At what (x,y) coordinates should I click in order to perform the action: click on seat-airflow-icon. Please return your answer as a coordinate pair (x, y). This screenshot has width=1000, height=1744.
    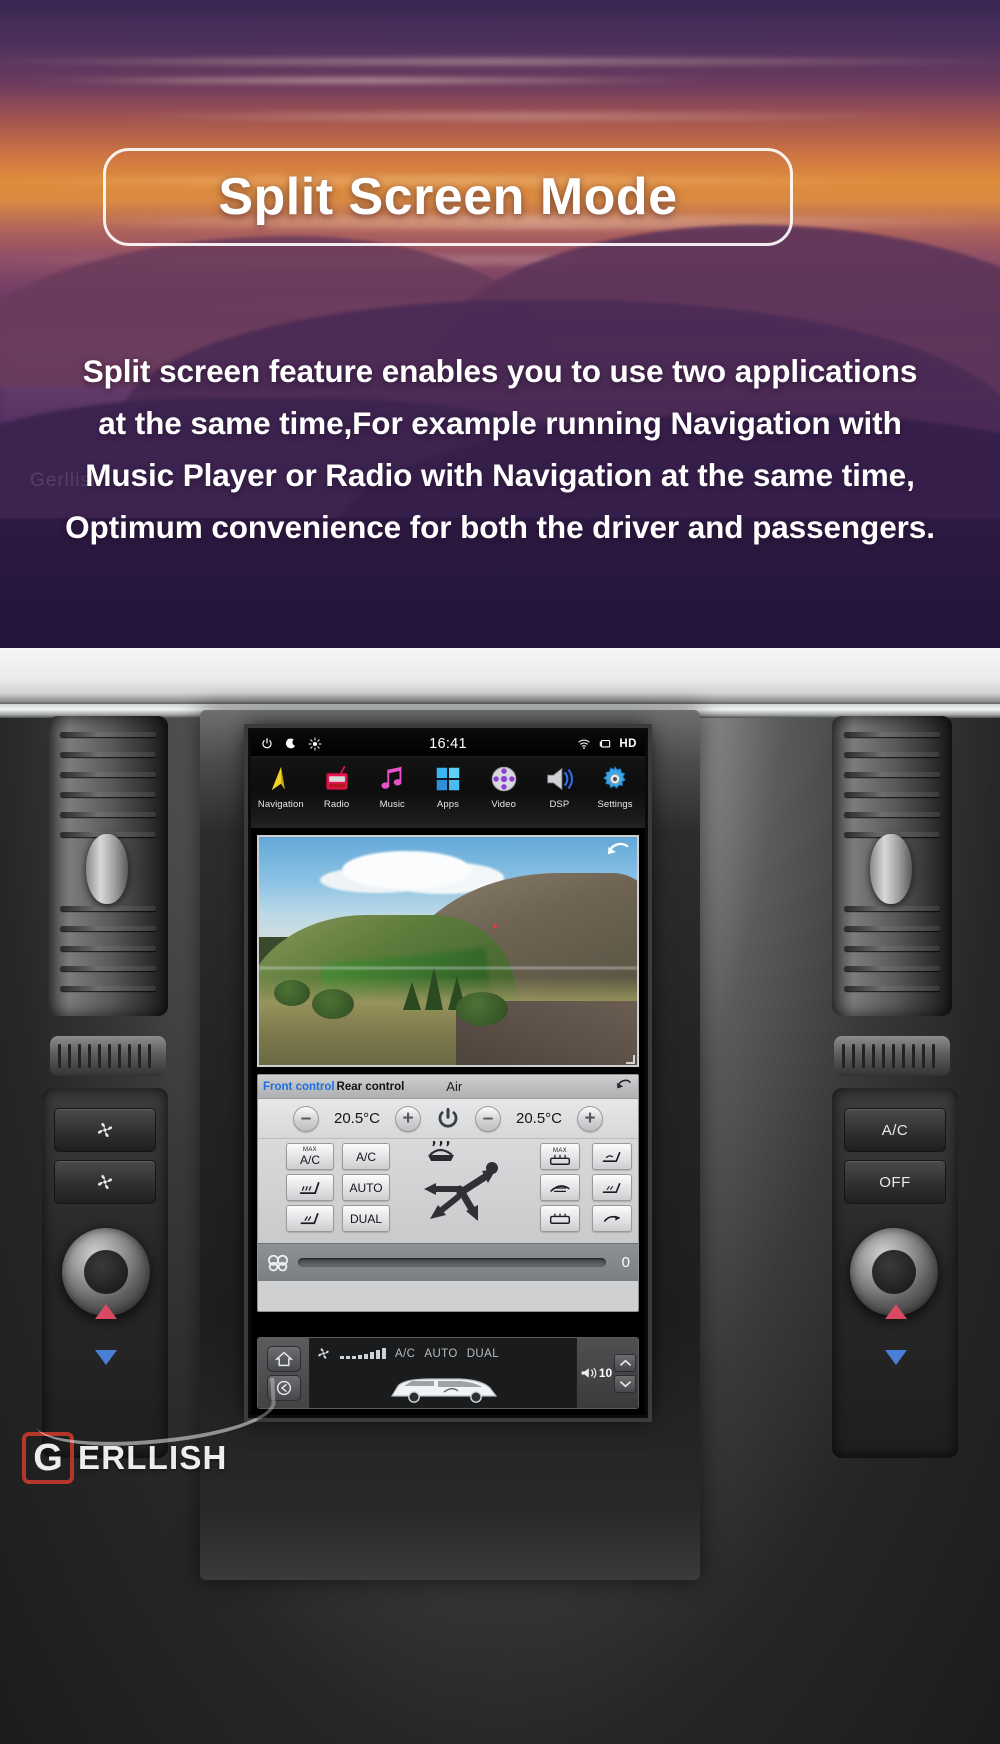
    Looking at the image, I should click on (611, 1156).